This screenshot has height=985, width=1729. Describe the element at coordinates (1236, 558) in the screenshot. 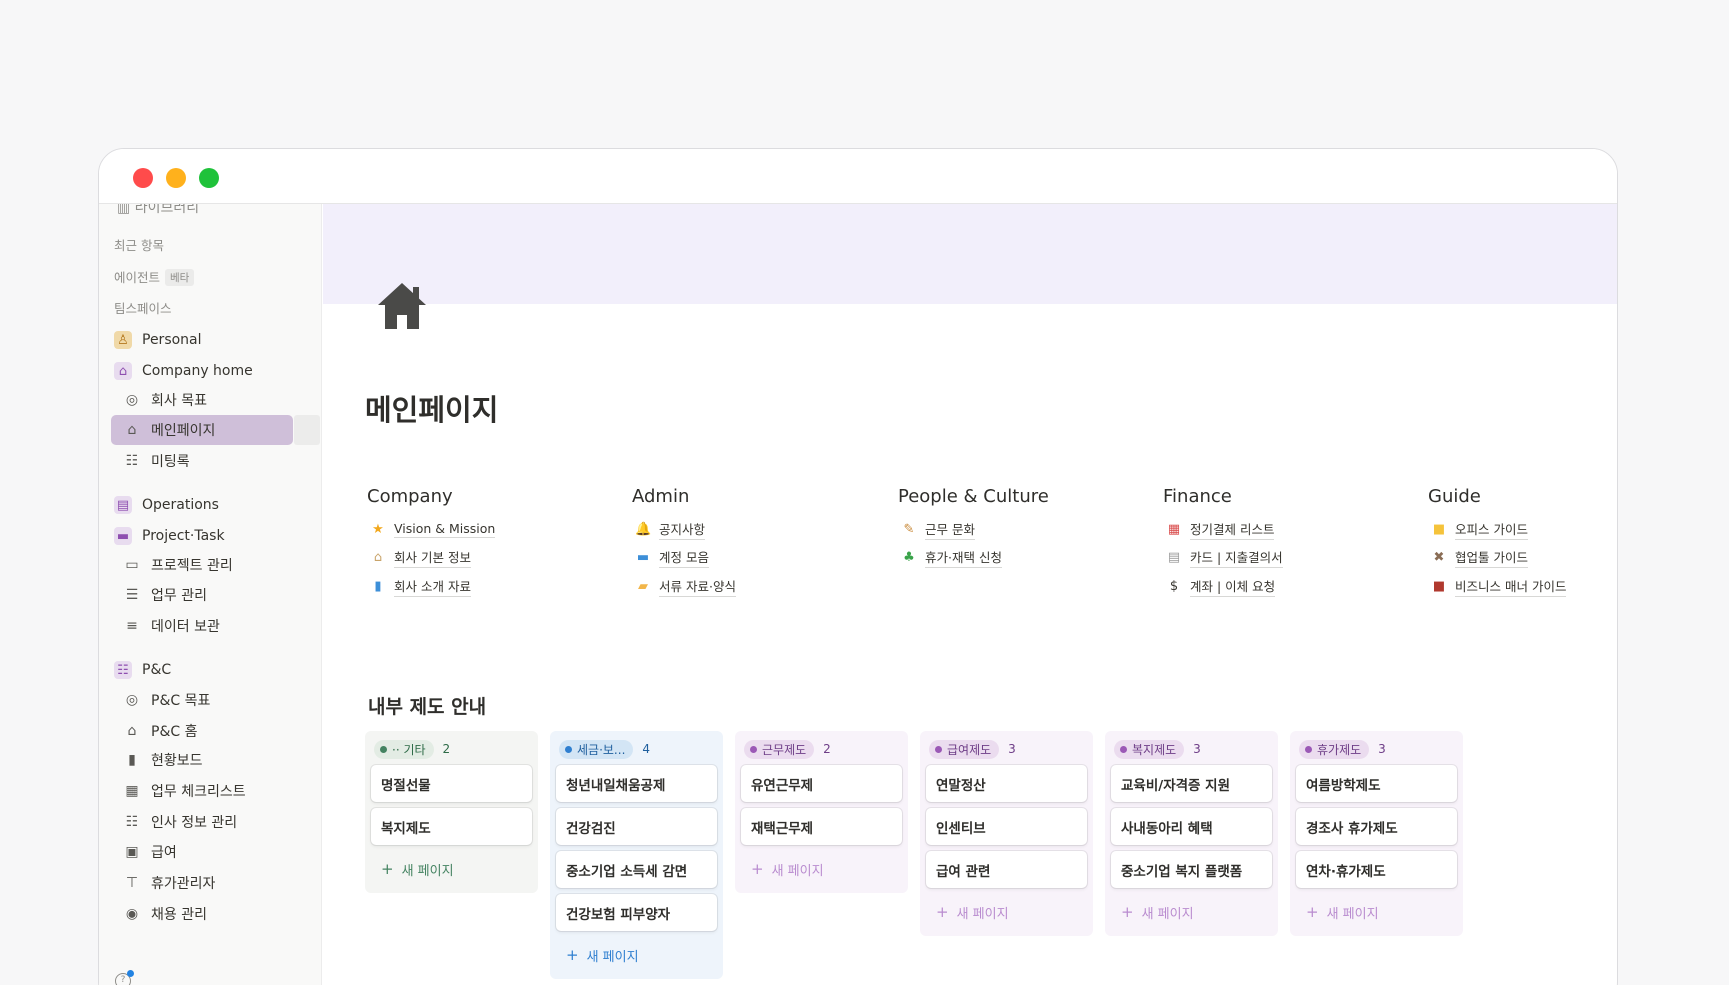

I see `page-link-label: 카드 | 지출결의서` at that location.